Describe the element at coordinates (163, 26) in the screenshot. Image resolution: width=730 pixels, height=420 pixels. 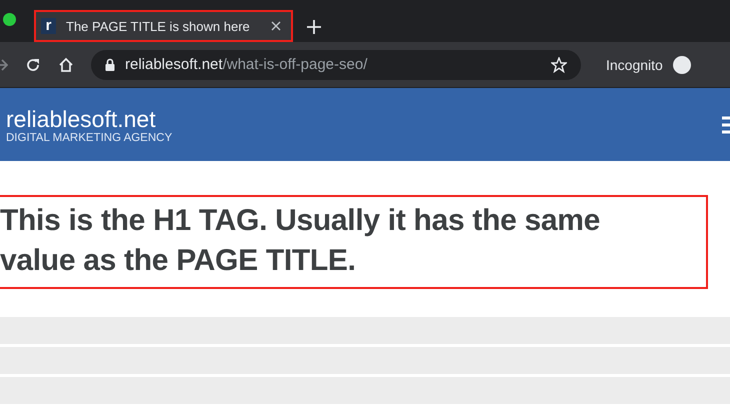
I see `browser-tab: r The PAGE TITLE is shown here` at that location.